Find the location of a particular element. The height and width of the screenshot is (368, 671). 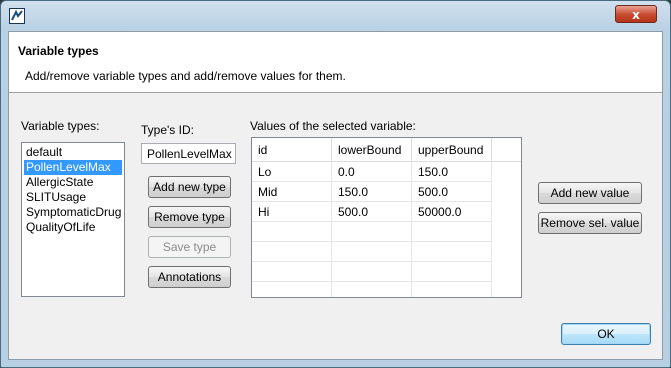

app-icon is located at coordinates (17, 16).